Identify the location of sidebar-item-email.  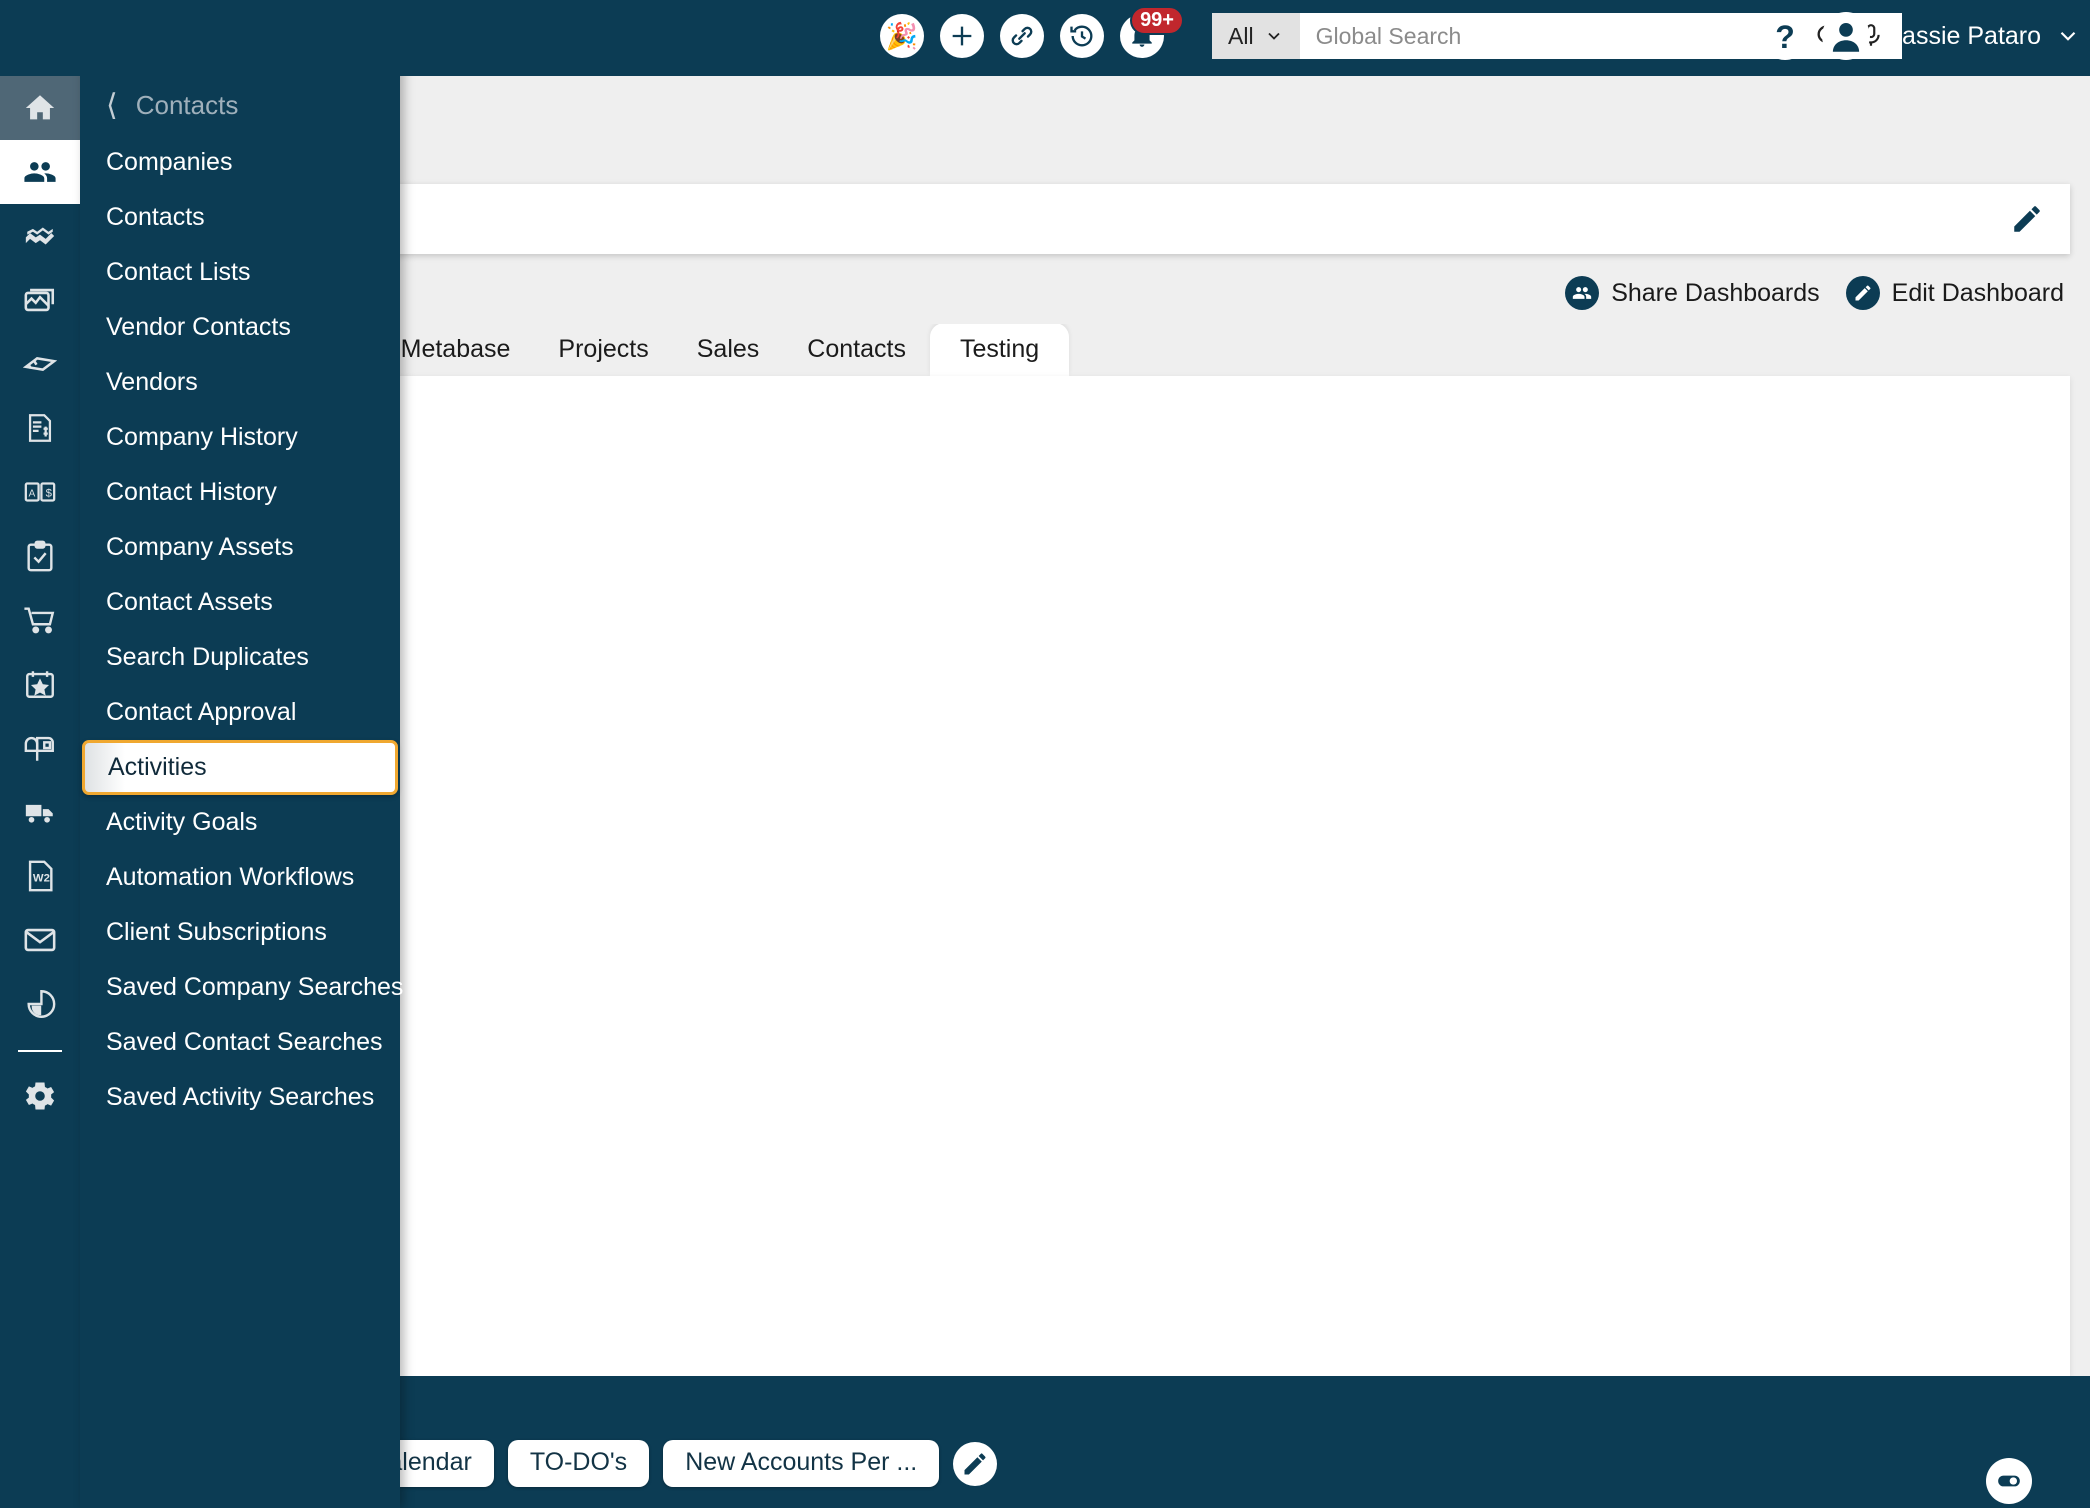
(40, 940).